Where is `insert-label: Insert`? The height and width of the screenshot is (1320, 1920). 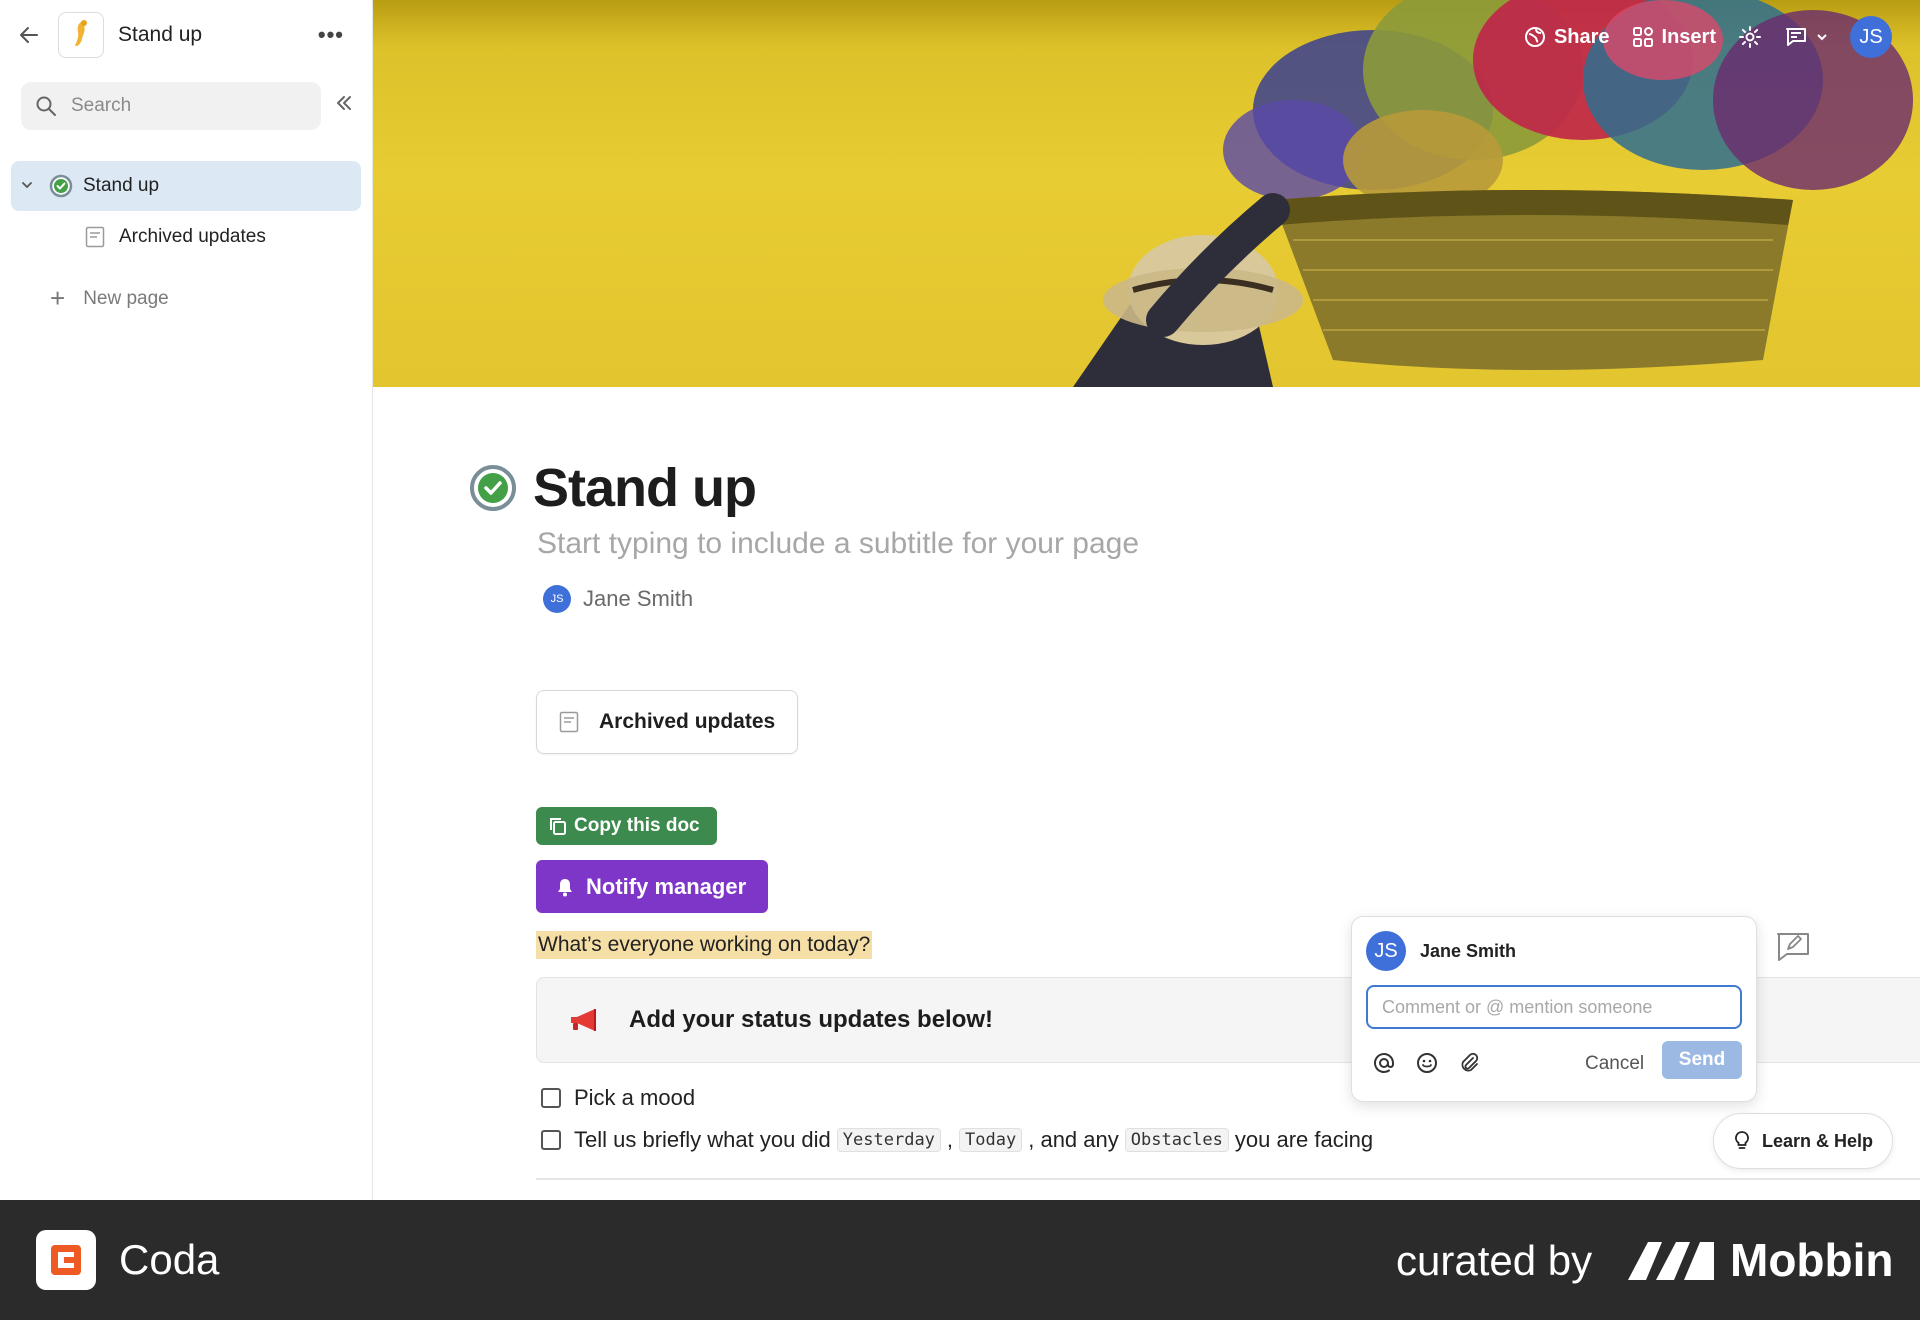 insert-label: Insert is located at coordinates (1688, 36).